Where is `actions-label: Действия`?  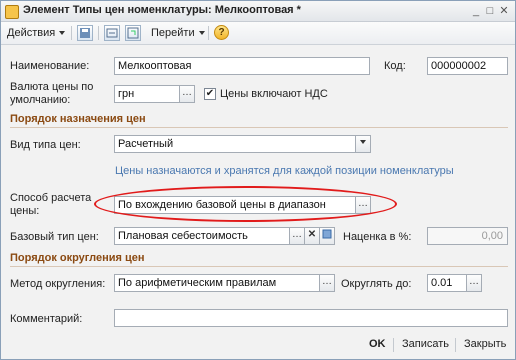 actions-label: Действия is located at coordinates (31, 33).